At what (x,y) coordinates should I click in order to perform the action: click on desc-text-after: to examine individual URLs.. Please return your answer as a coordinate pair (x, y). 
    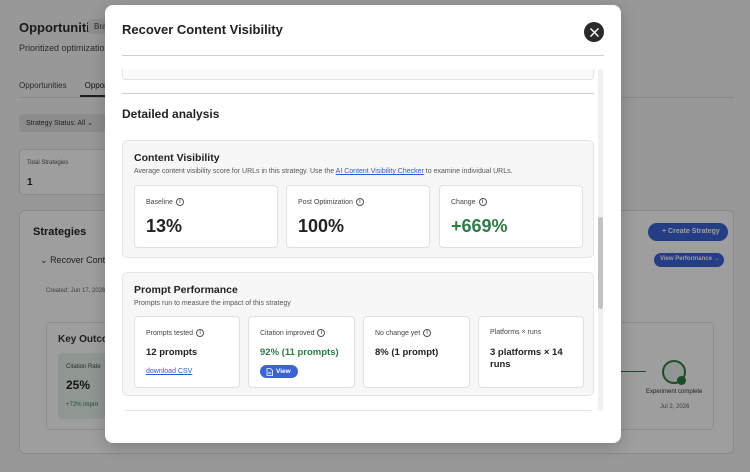
    Looking at the image, I should click on (468, 171).